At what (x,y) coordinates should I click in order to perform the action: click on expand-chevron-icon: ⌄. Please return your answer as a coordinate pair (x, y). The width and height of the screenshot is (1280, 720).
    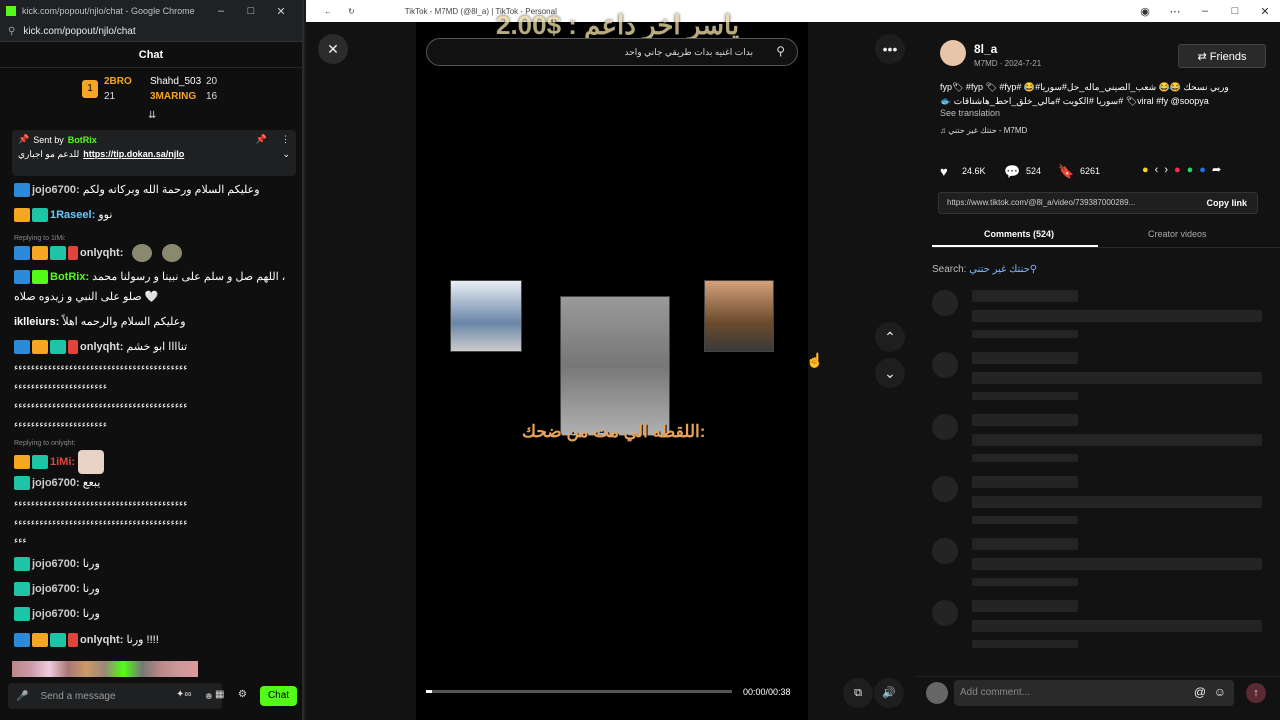
    Looking at the image, I should click on (286, 154).